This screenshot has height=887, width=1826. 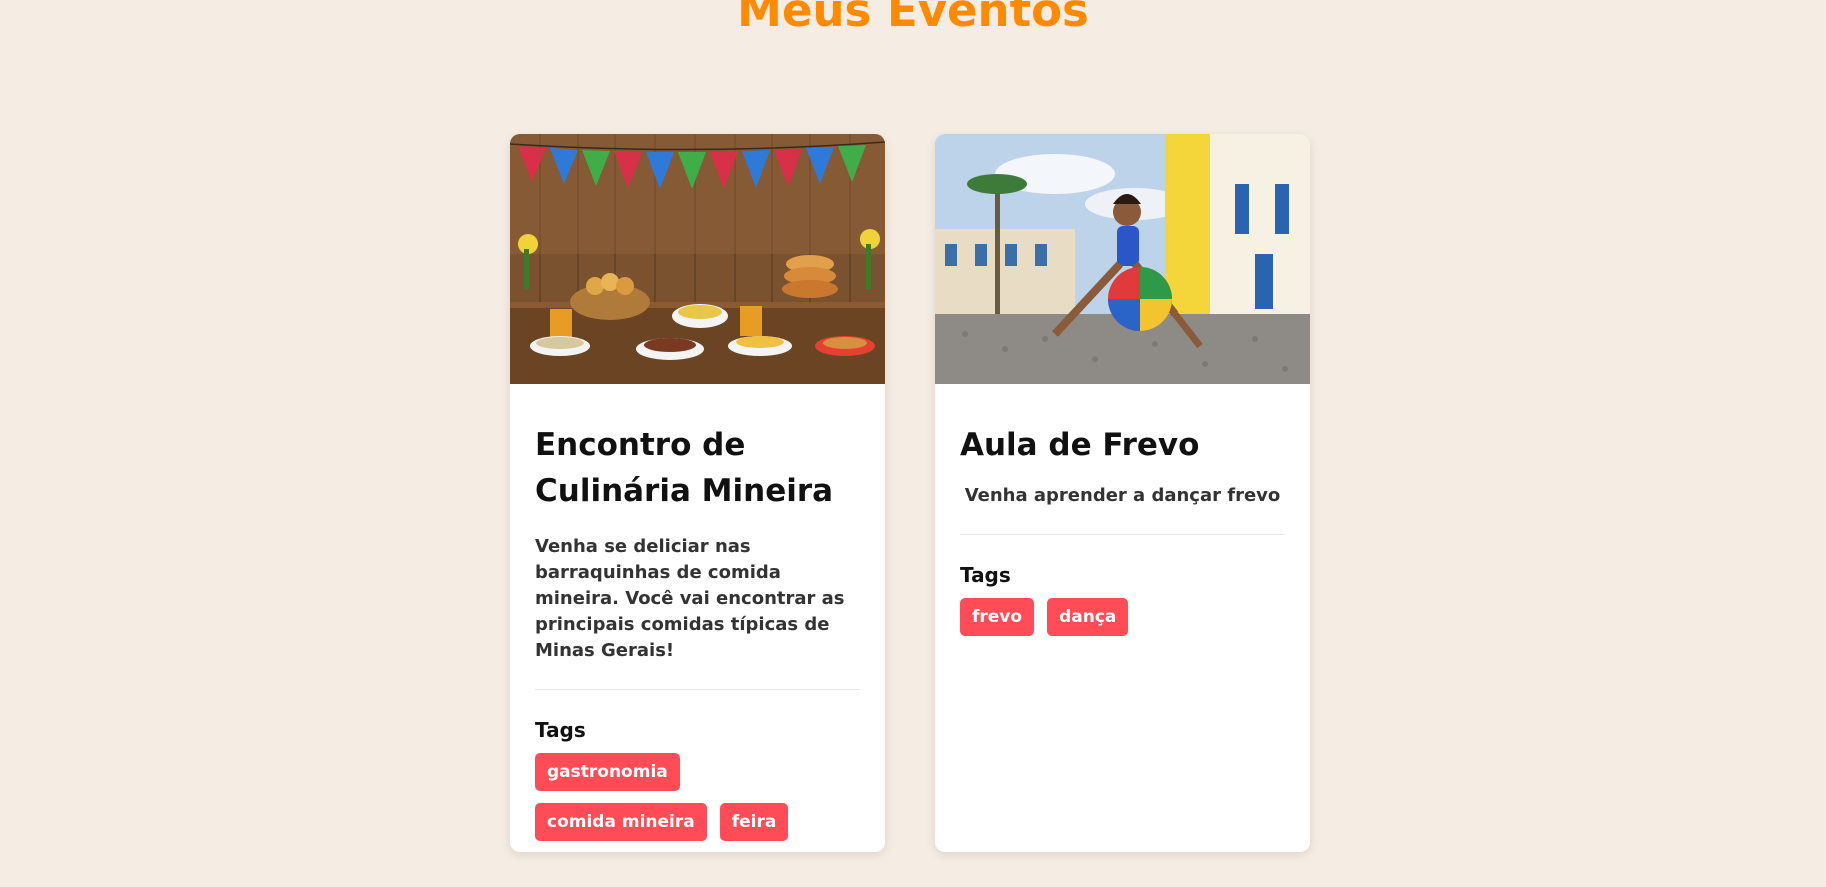 I want to click on page-title: Meus Eventos, so click(x=913, y=18).